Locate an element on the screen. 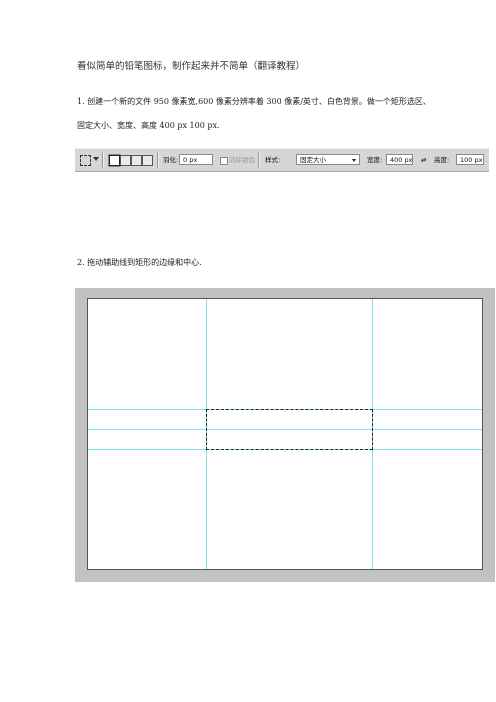 The width and height of the screenshot is (496, 702). add-to-selection-icon is located at coordinates (125, 160).